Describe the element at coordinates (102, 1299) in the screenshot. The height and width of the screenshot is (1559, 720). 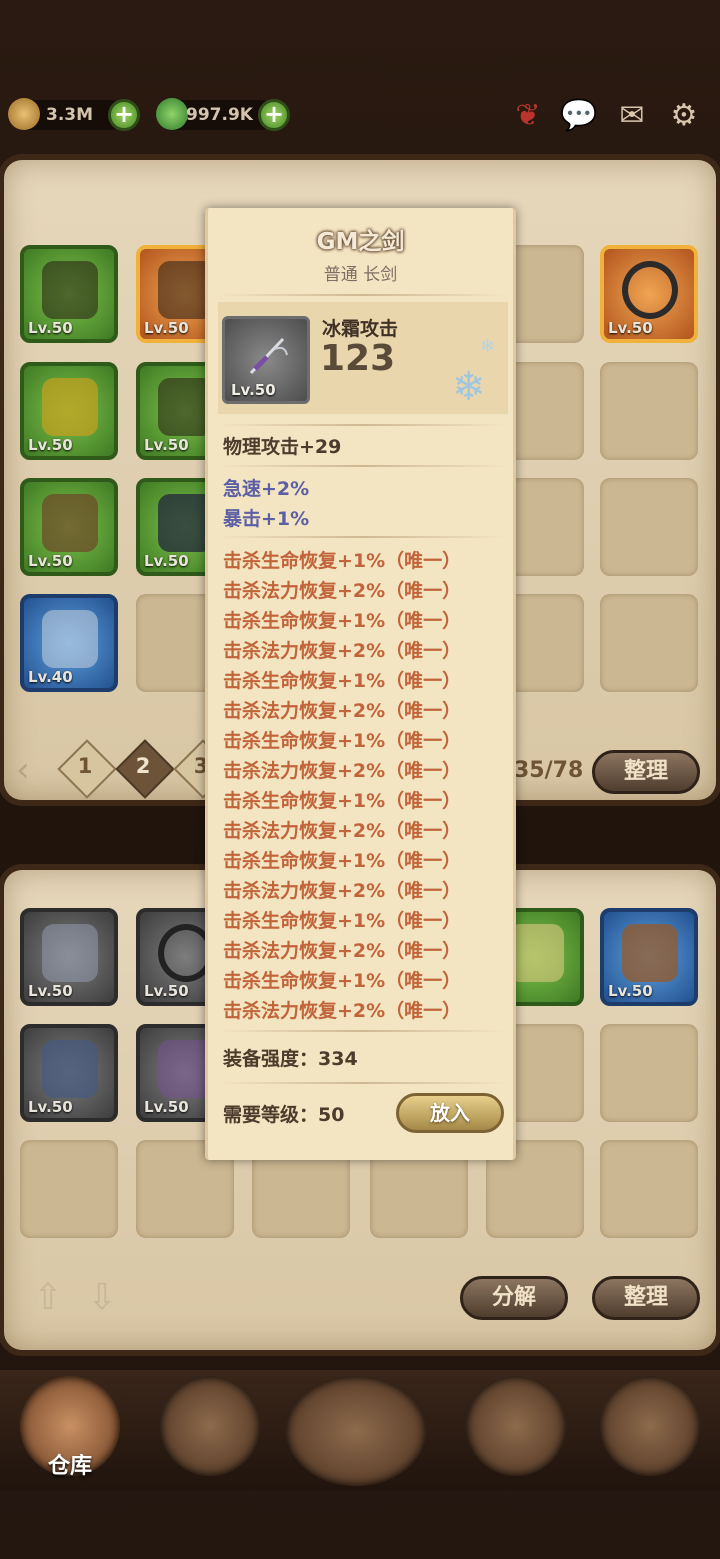
I see `arrow-down-icon: ⇩` at that location.